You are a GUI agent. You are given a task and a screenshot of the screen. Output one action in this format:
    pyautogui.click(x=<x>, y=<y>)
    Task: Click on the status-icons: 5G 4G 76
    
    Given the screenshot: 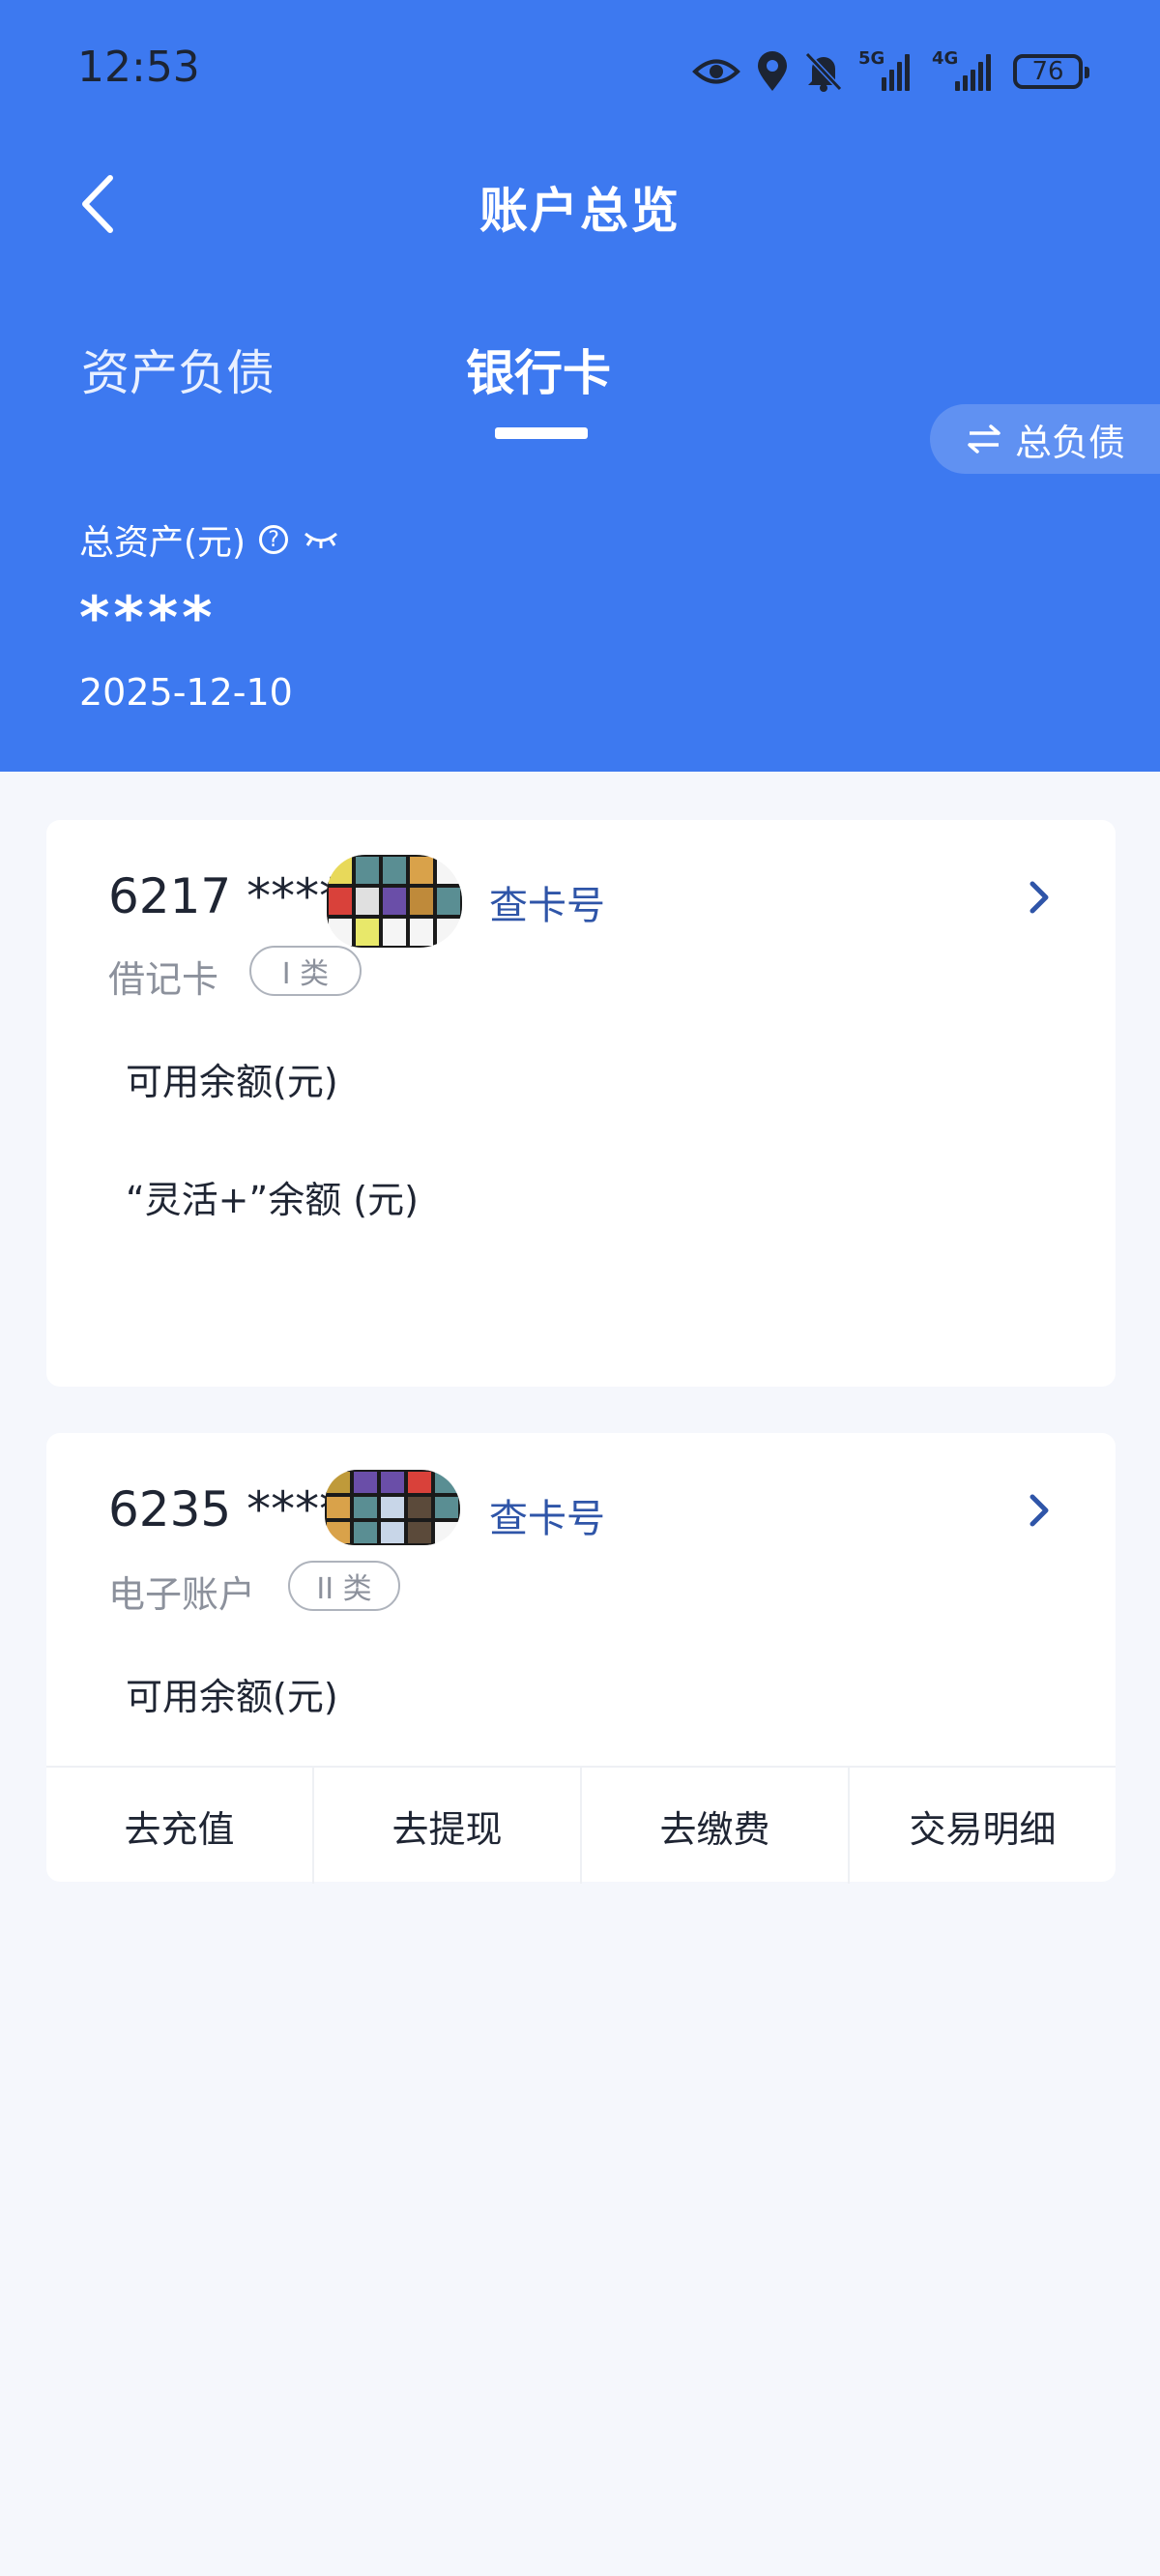 What is the action you would take?
    pyautogui.click(x=890, y=71)
    